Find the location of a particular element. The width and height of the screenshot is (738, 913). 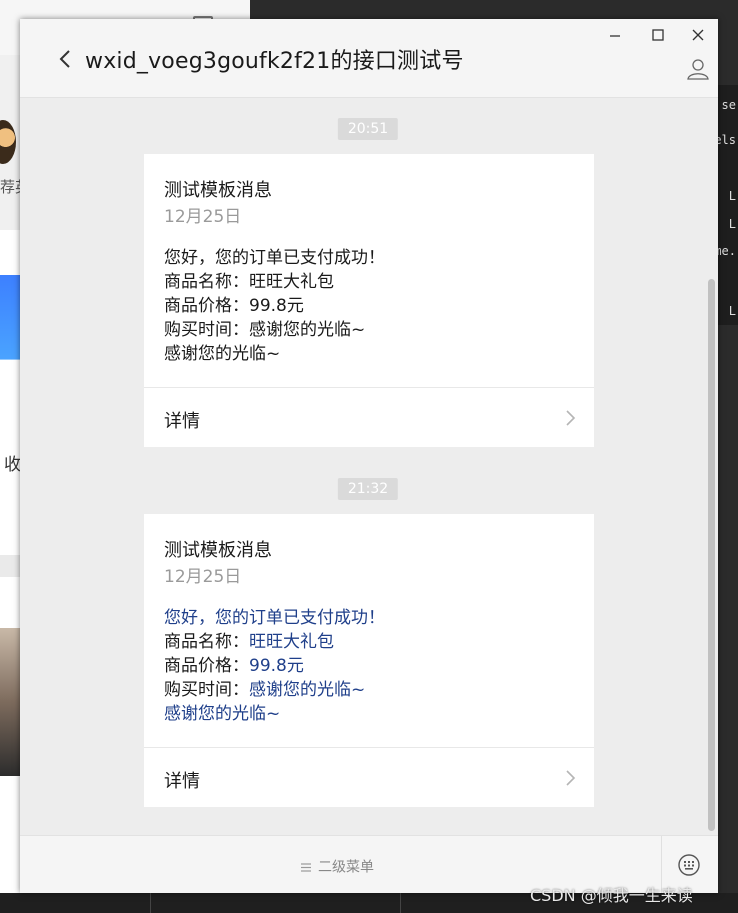

chevron-left-icon is located at coordinates (64, 59).